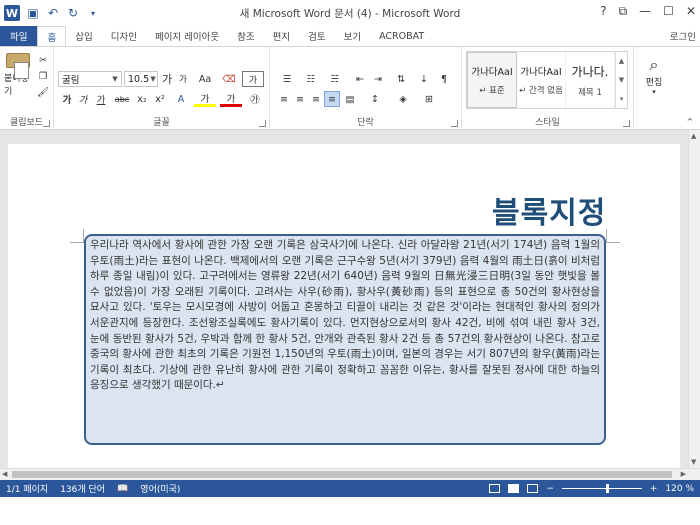  I want to click on customize-qat-icon: ▾, so click(93, 13).